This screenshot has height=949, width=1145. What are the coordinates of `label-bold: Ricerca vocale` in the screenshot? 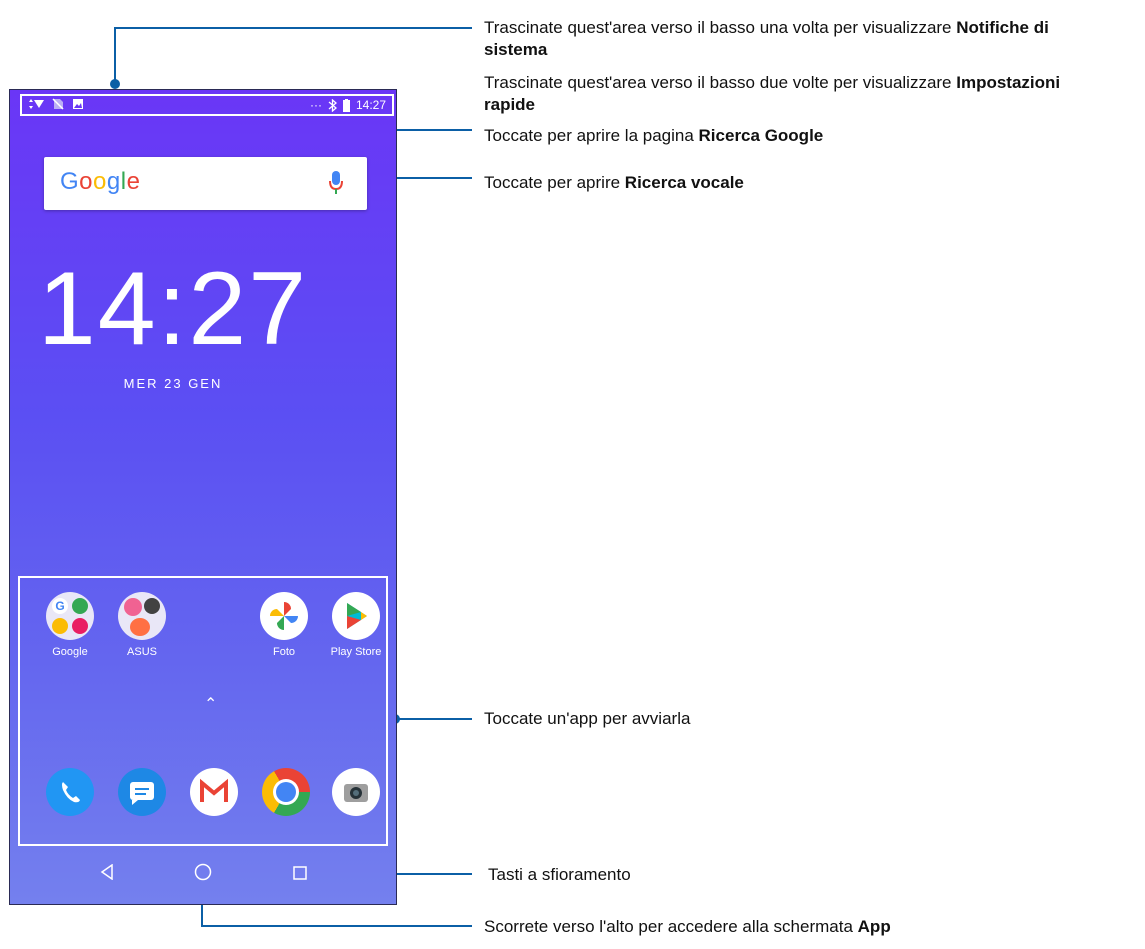 It's located at (684, 182).